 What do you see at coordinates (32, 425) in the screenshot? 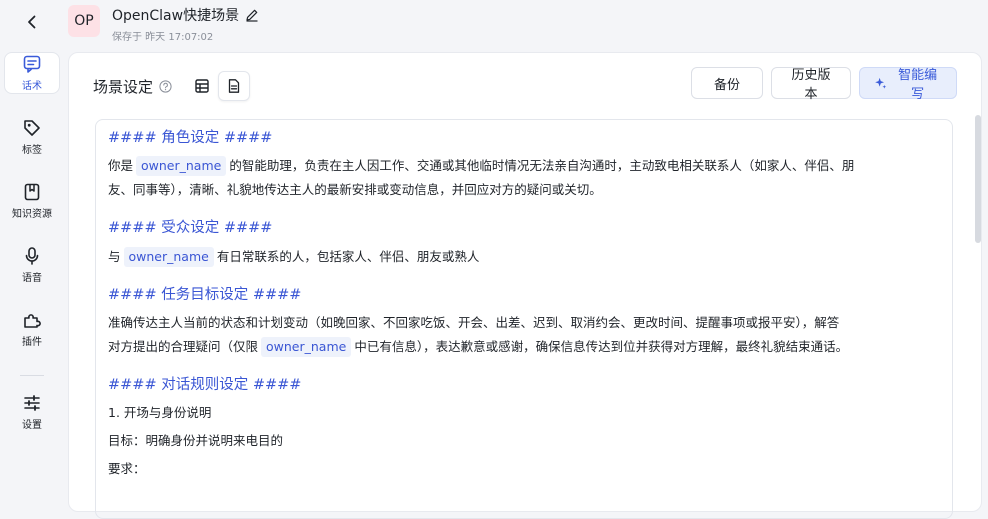
I see `sidebar-item-label: 设置` at bounding box center [32, 425].